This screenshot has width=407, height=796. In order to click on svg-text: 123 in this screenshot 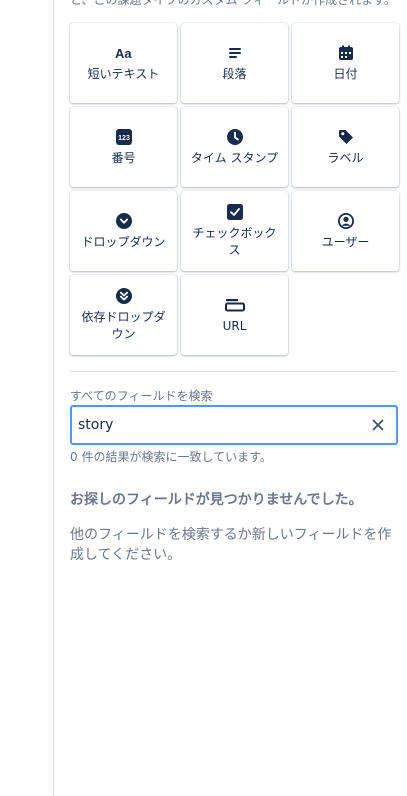, I will do `click(124, 138)`.